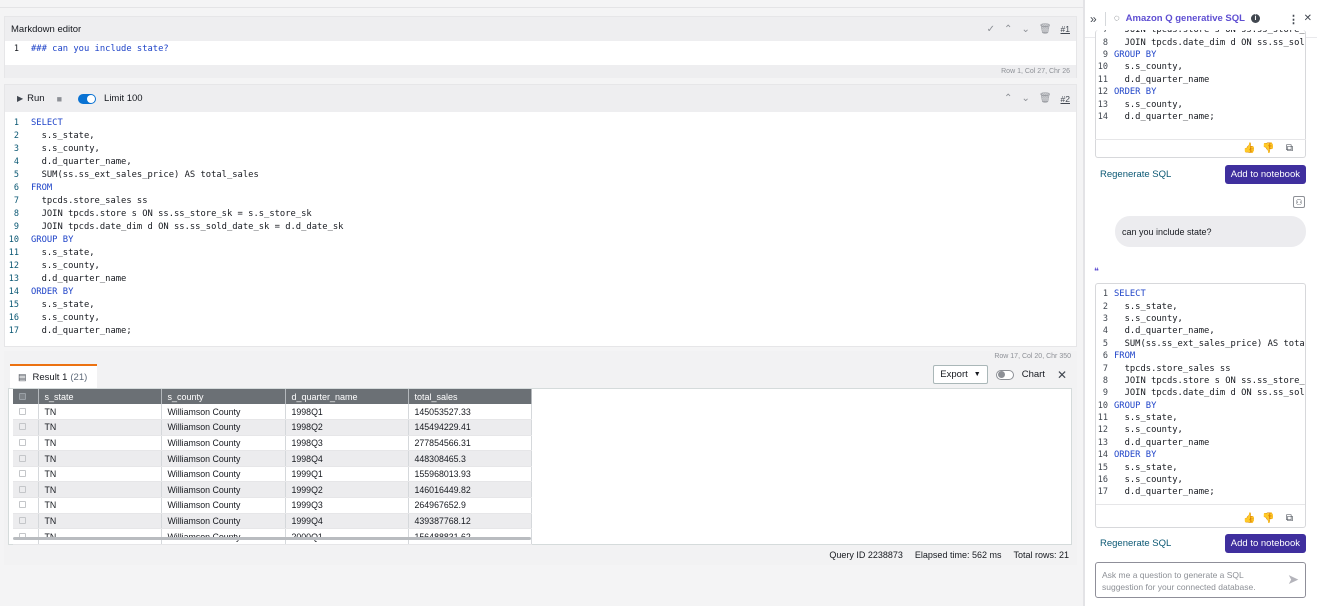 This screenshot has width=1317, height=606. What do you see at coordinates (1032, 356) in the screenshot?
I see `sql-cursor-status: Row 17, Col 20, Chr 350` at bounding box center [1032, 356].